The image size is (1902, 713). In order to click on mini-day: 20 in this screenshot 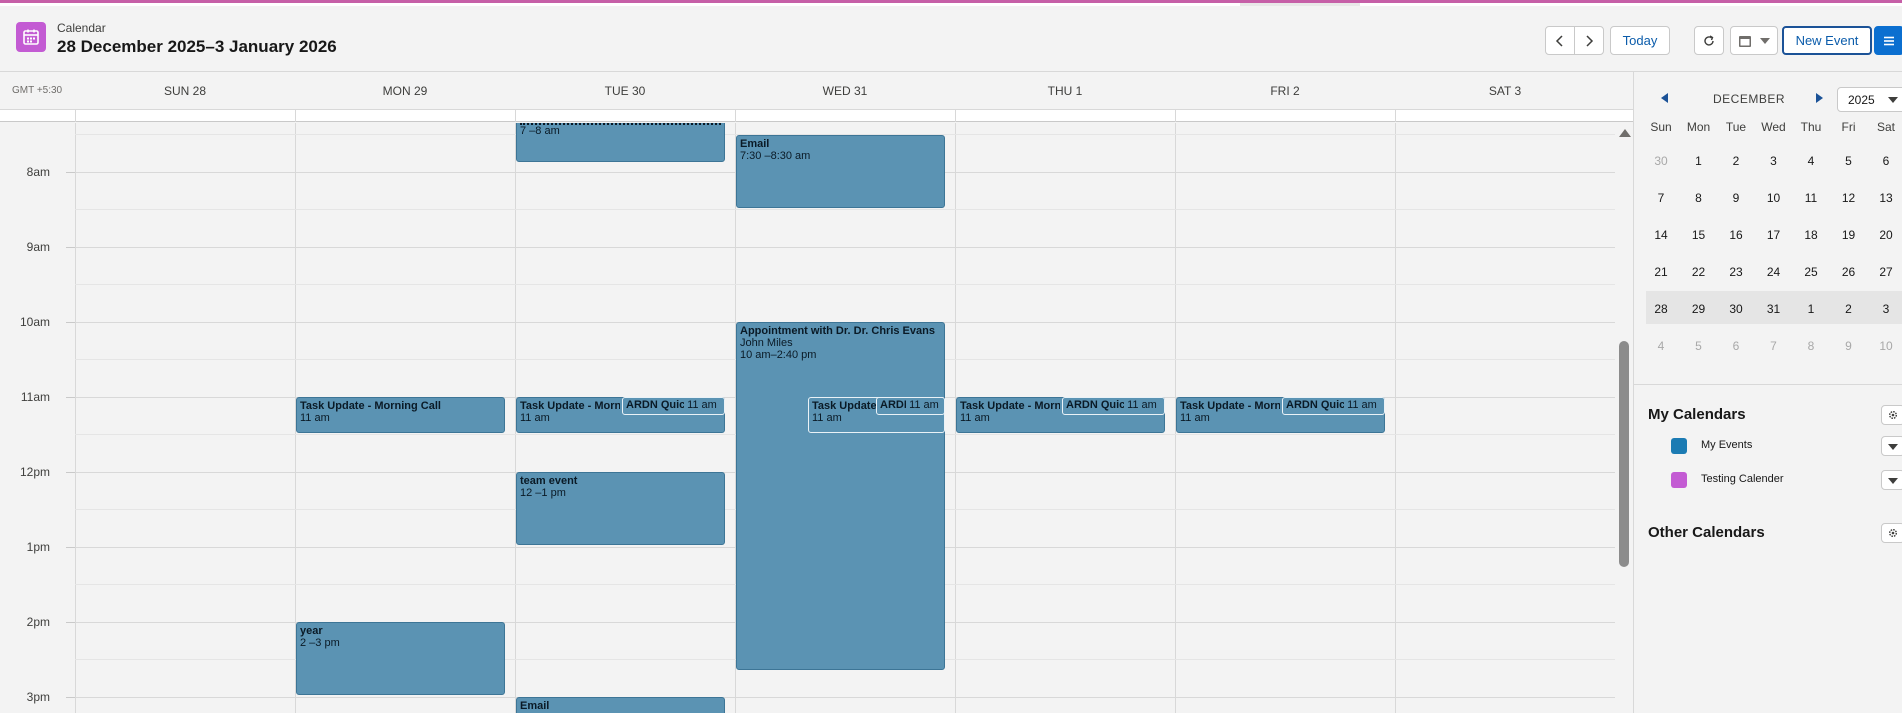, I will do `click(1886, 235)`.